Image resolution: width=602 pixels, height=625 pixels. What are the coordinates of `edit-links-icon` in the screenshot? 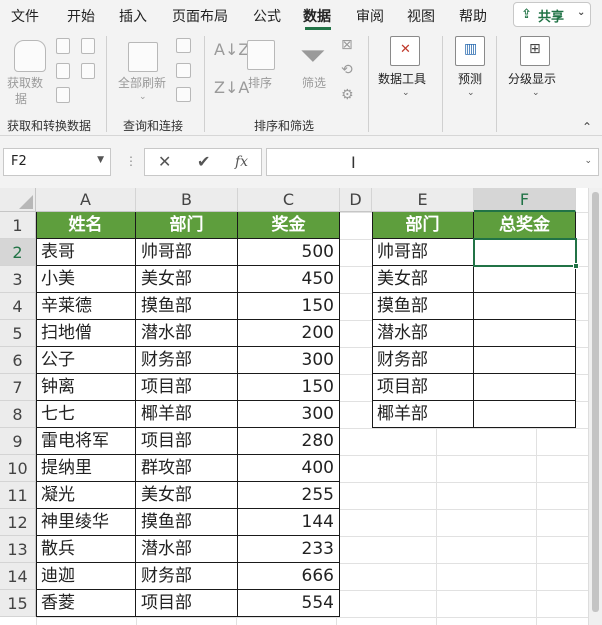 It's located at (183, 94).